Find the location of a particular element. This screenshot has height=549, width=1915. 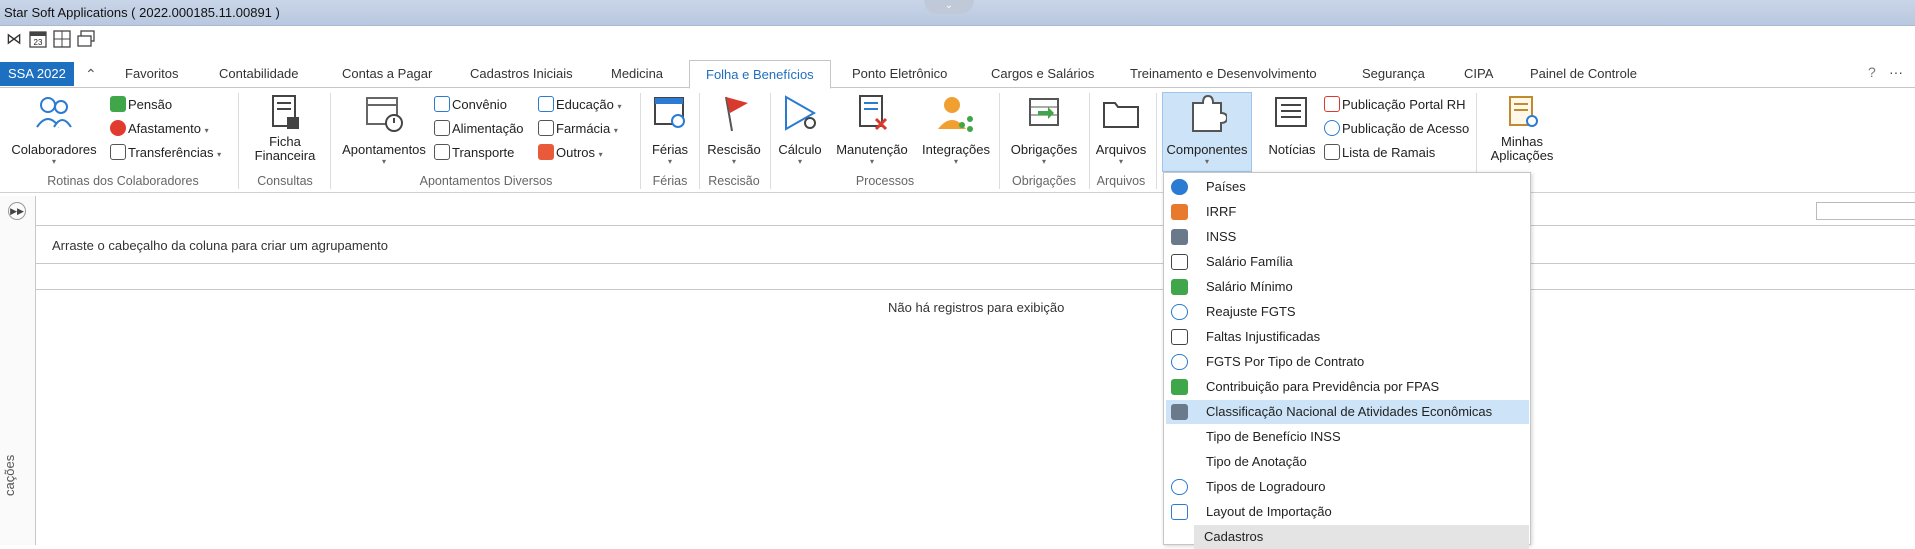

ferias-label: Férias is located at coordinates (670, 149).